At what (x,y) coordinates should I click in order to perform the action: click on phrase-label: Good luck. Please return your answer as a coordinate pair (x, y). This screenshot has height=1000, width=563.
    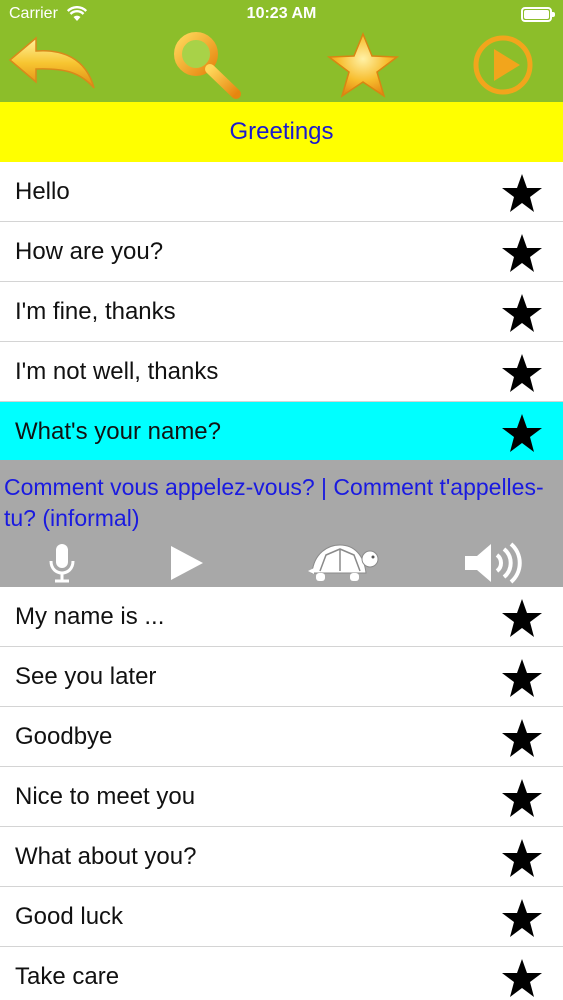
    Looking at the image, I should click on (69, 916).